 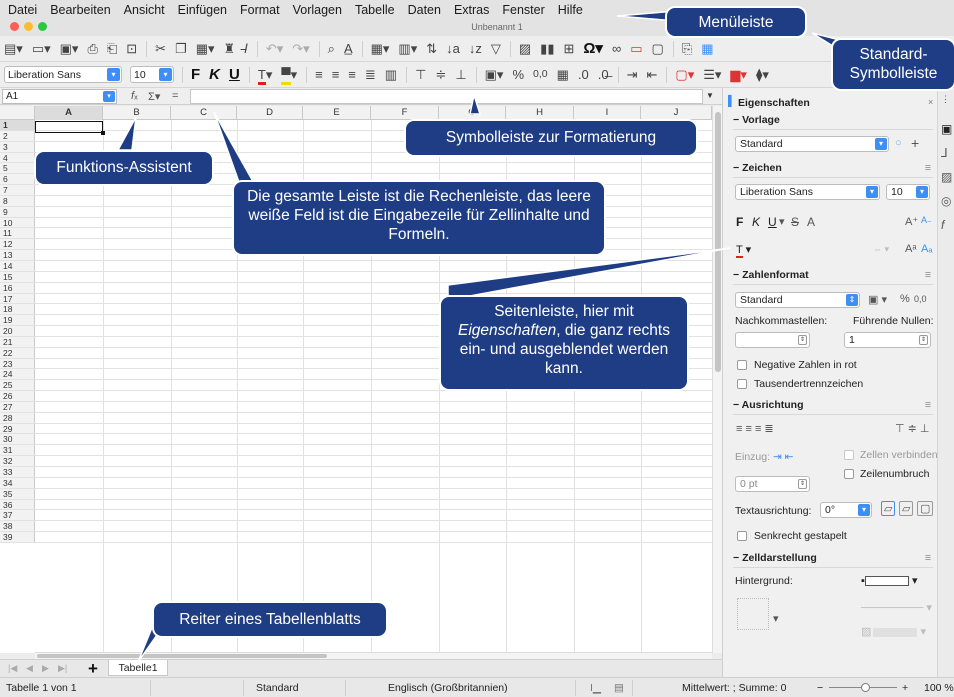 I want to click on shadow-button: A, so click(x=811, y=222).